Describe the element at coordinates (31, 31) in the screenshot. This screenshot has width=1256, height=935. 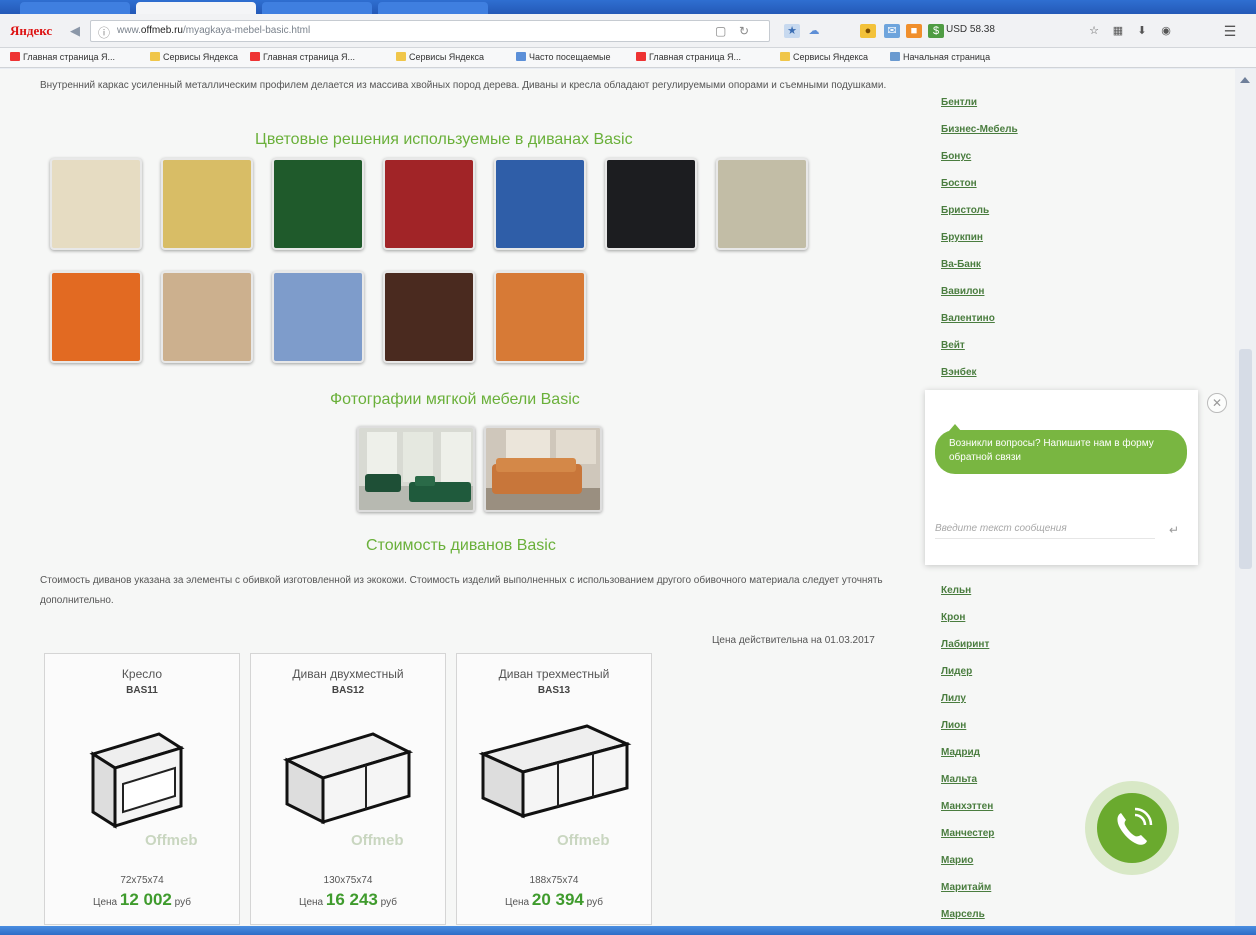
I see `yandex-logo: Яндекс` at that location.